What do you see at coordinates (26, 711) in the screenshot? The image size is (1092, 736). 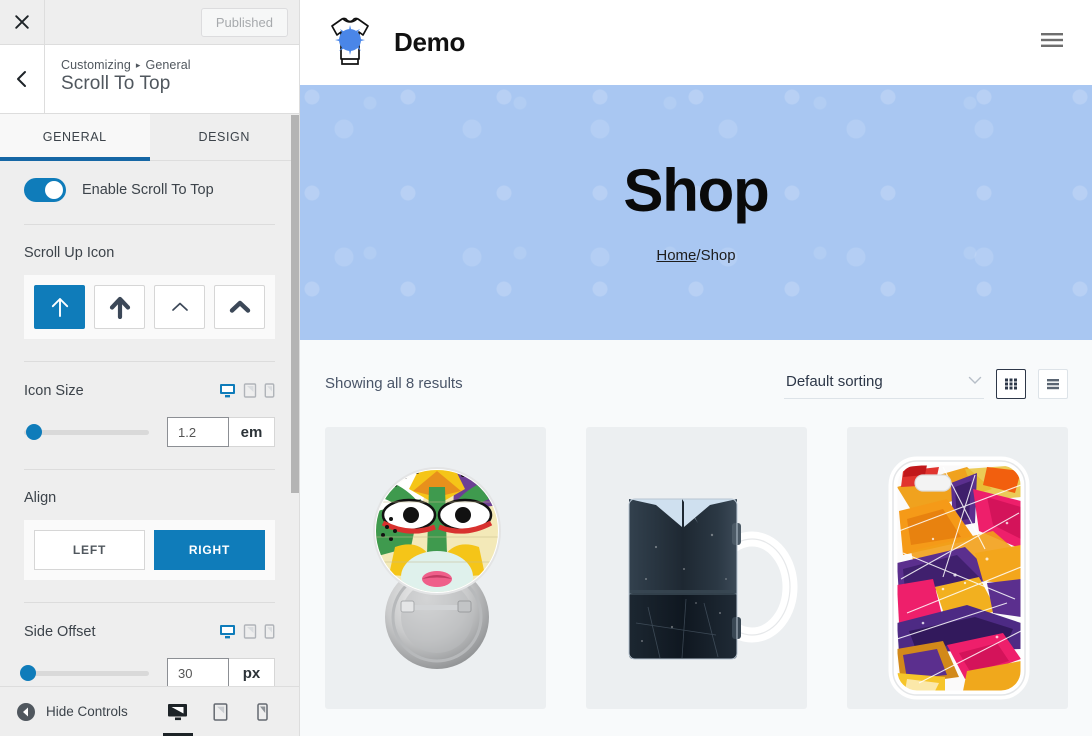 I see `collapse-left-icon` at bounding box center [26, 711].